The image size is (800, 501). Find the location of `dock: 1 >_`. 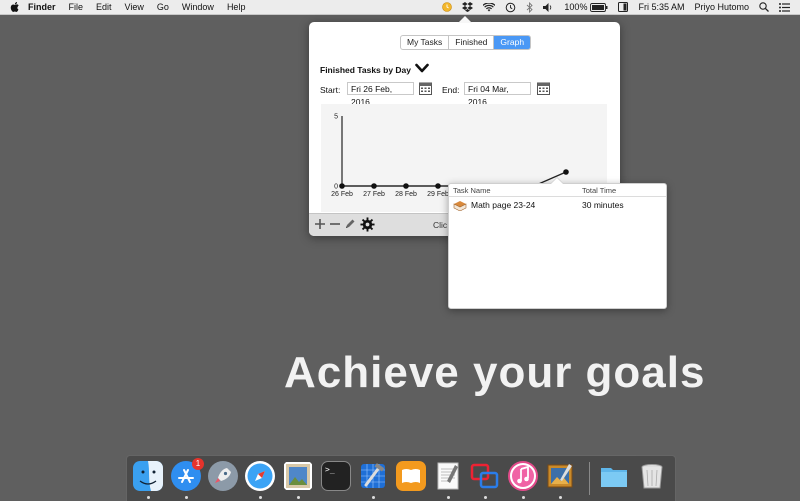

dock: 1 >_ is located at coordinates (401, 478).